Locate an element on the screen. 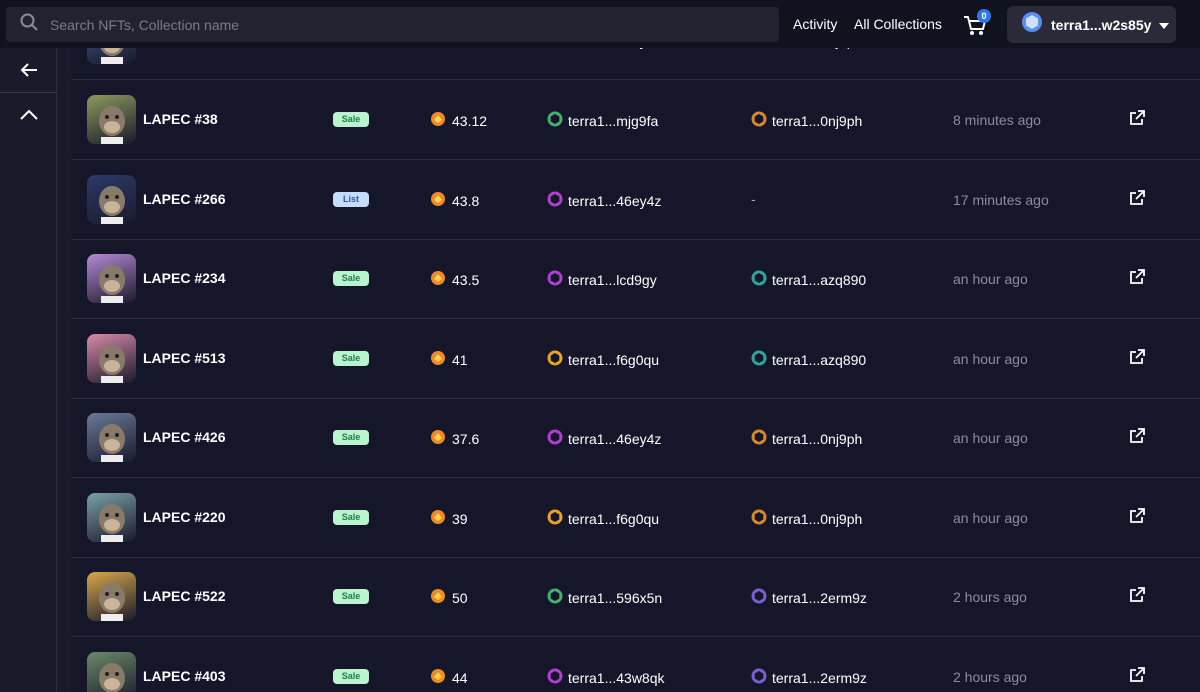  nft-name: LAPEC #513 is located at coordinates (184, 358).